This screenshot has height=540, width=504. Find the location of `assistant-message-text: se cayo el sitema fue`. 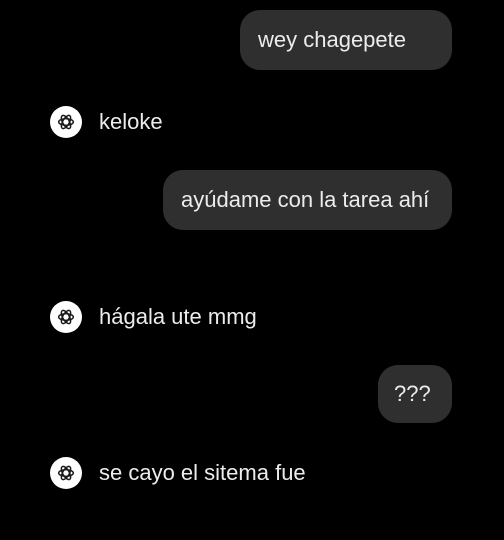

assistant-message-text: se cayo el sitema fue is located at coordinates (202, 472).